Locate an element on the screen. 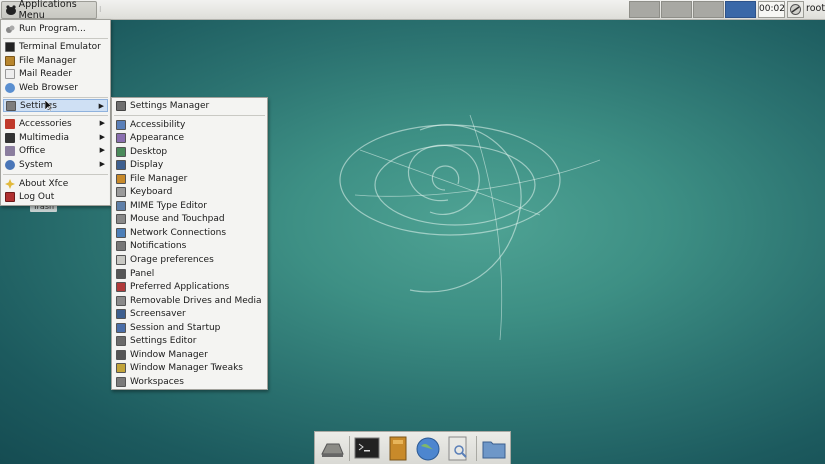 Image resolution: width=825 pixels, height=464 pixels. menu-item-appearance: Appearance is located at coordinates (189, 138).